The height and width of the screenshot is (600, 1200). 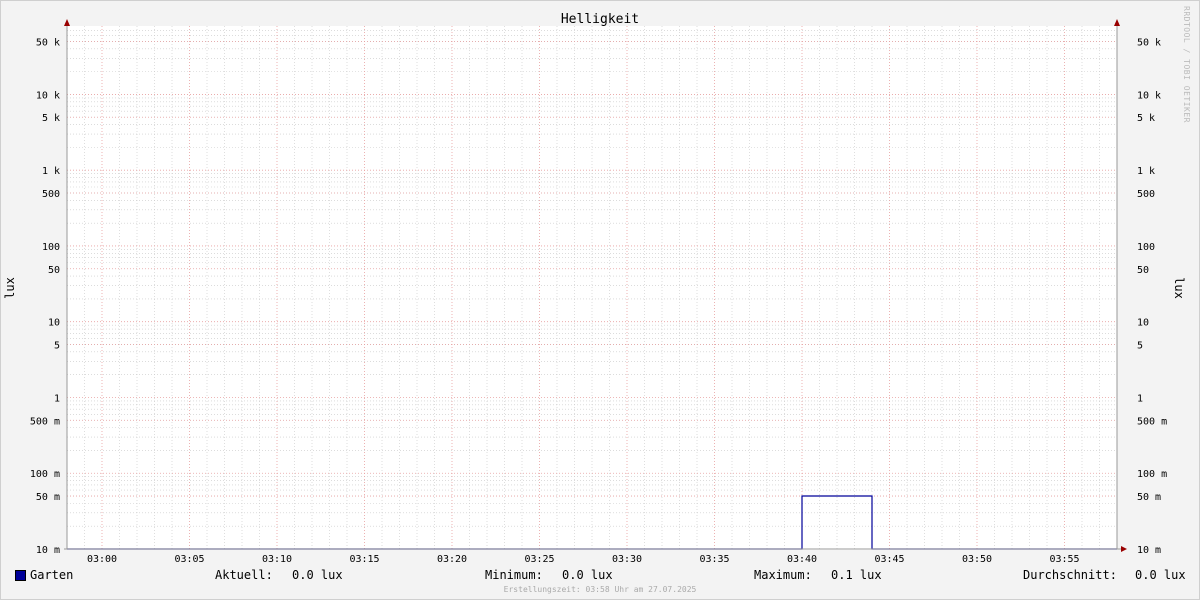 What do you see at coordinates (1186, 64) in the screenshot?
I see `watermark: RRDTOOL / TOBI OETIKER` at bounding box center [1186, 64].